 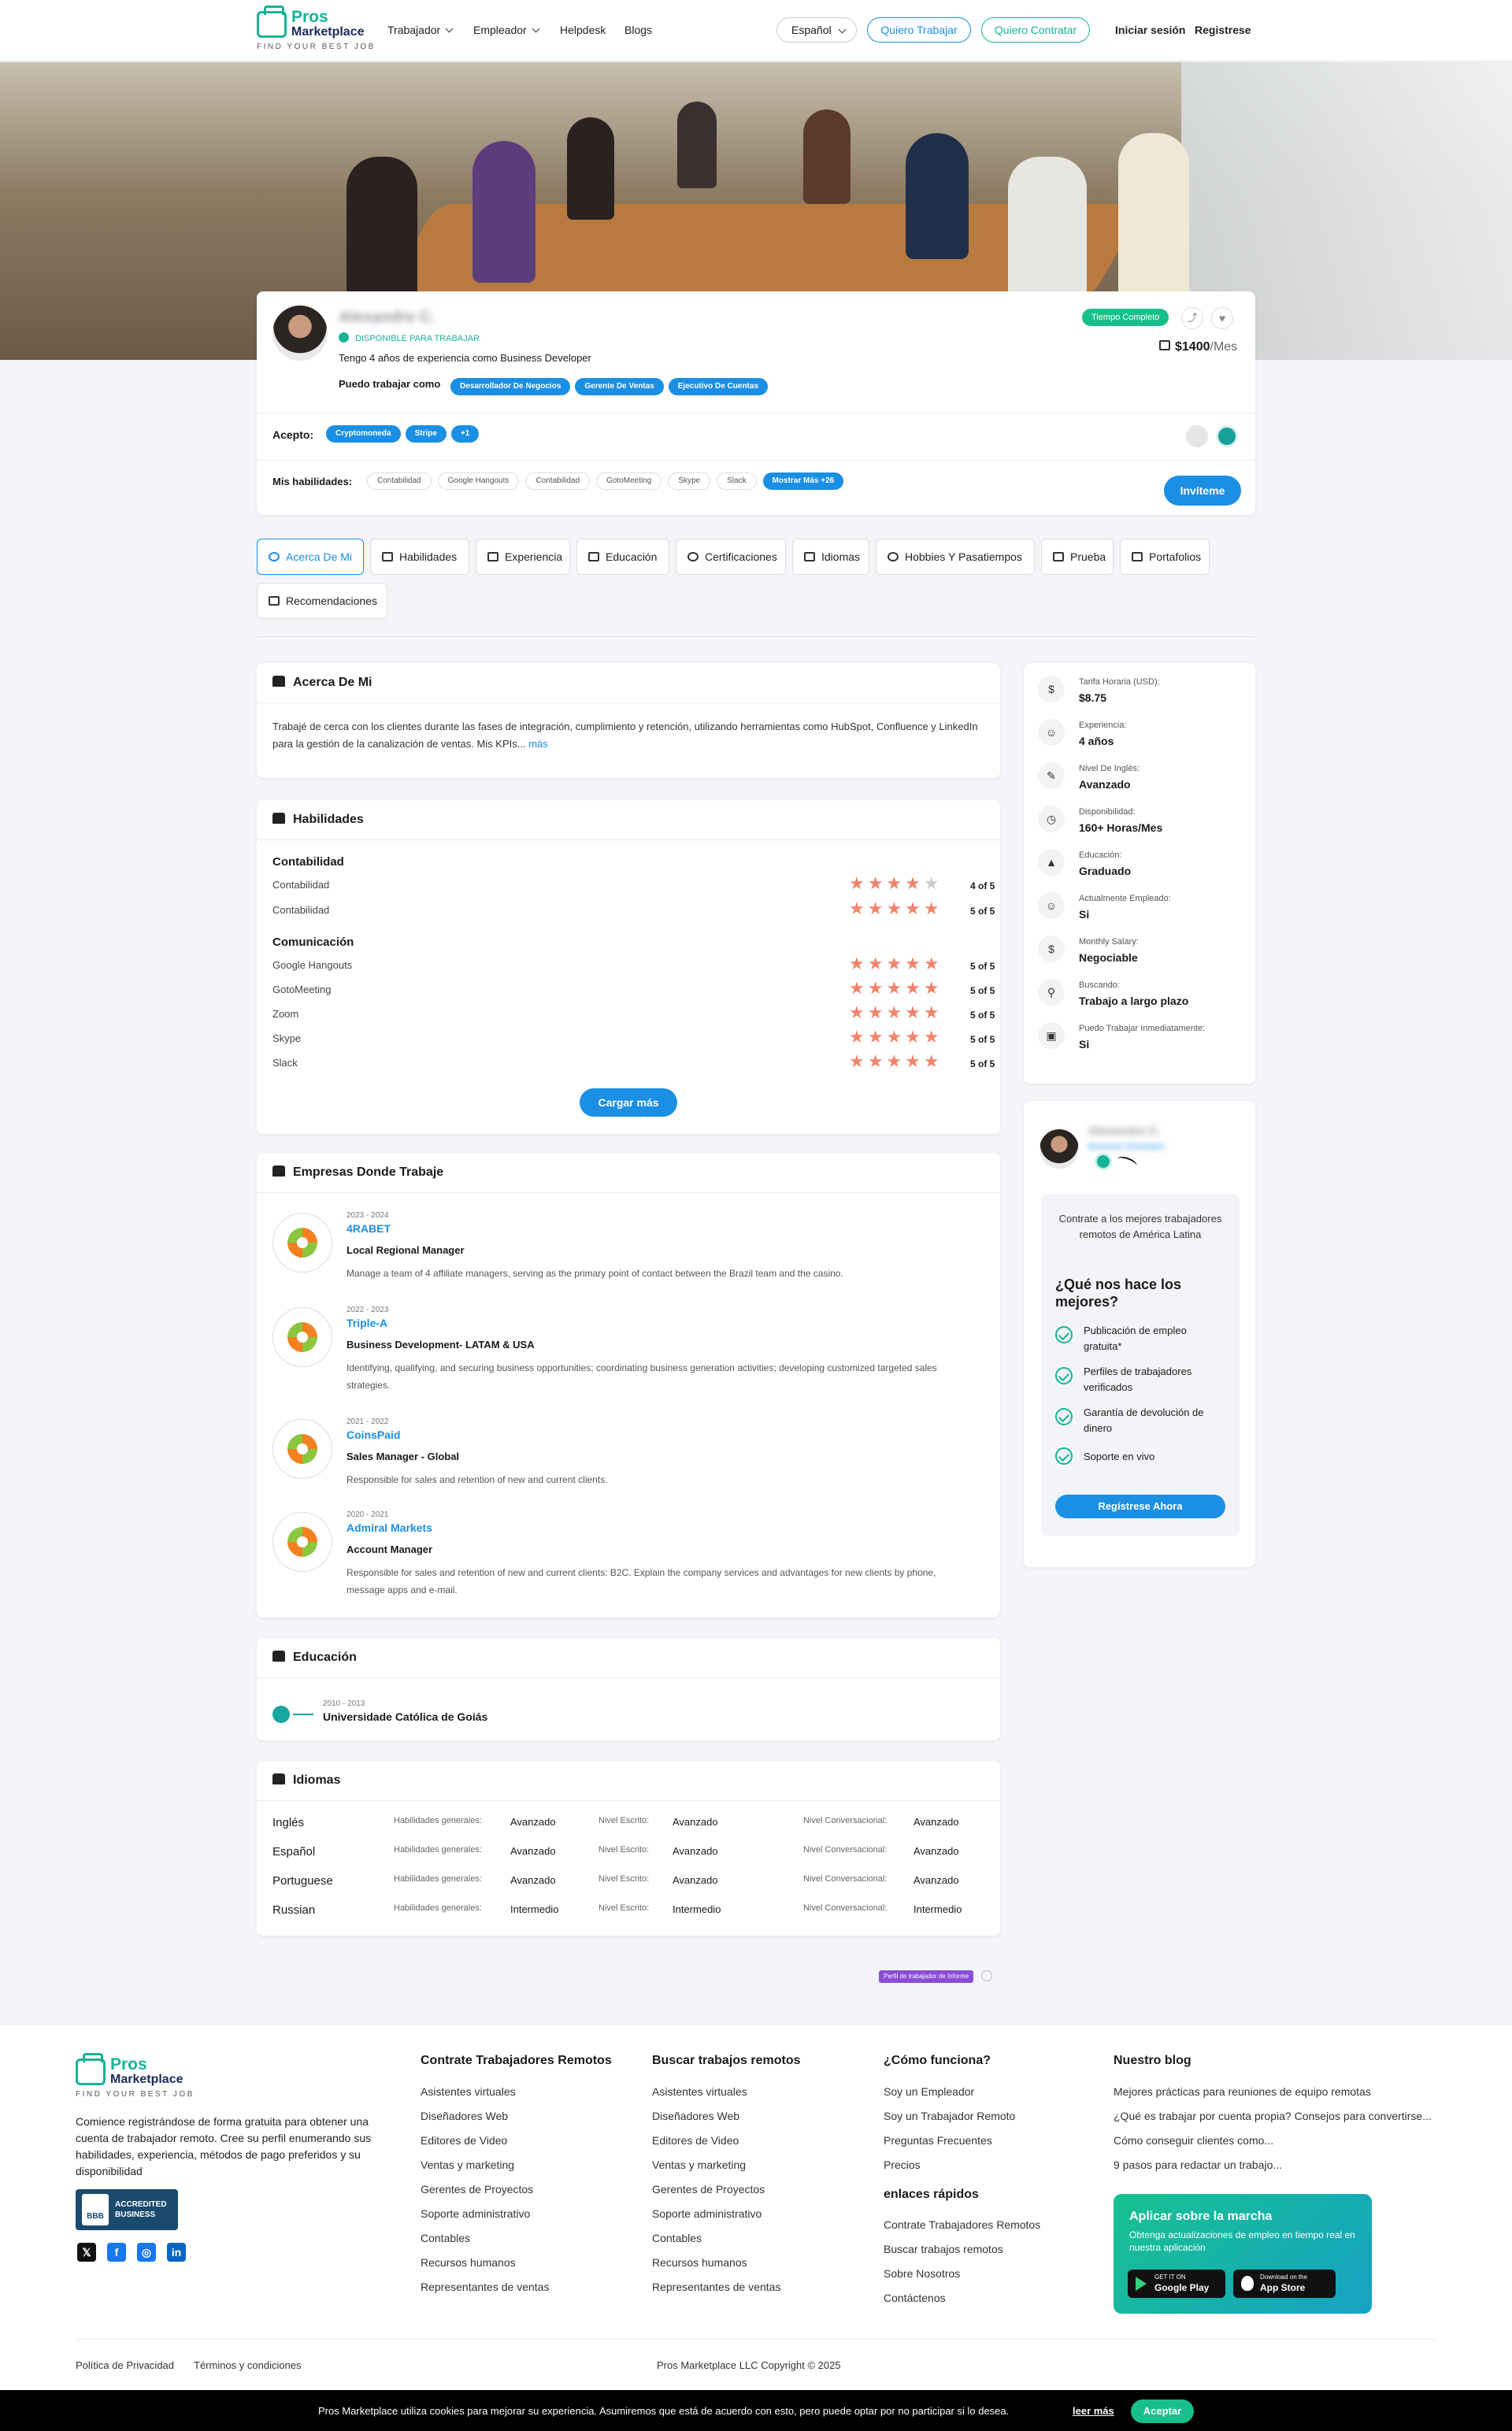 I want to click on share-icon: ⤴, so click(x=1192, y=318).